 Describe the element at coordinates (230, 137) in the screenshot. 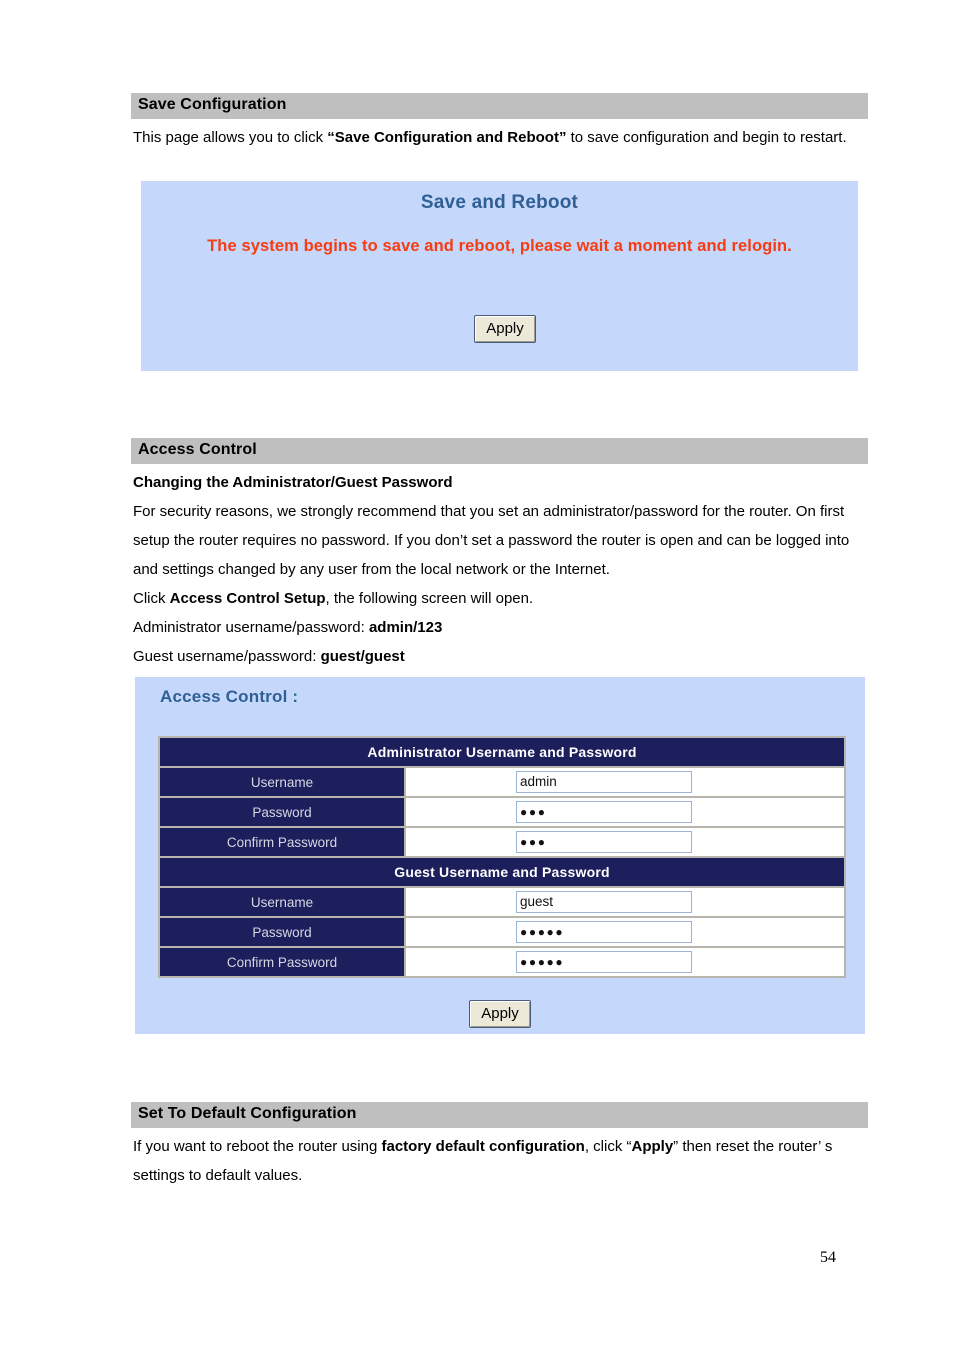

I see `text-fragment: This page allows you to click` at that location.